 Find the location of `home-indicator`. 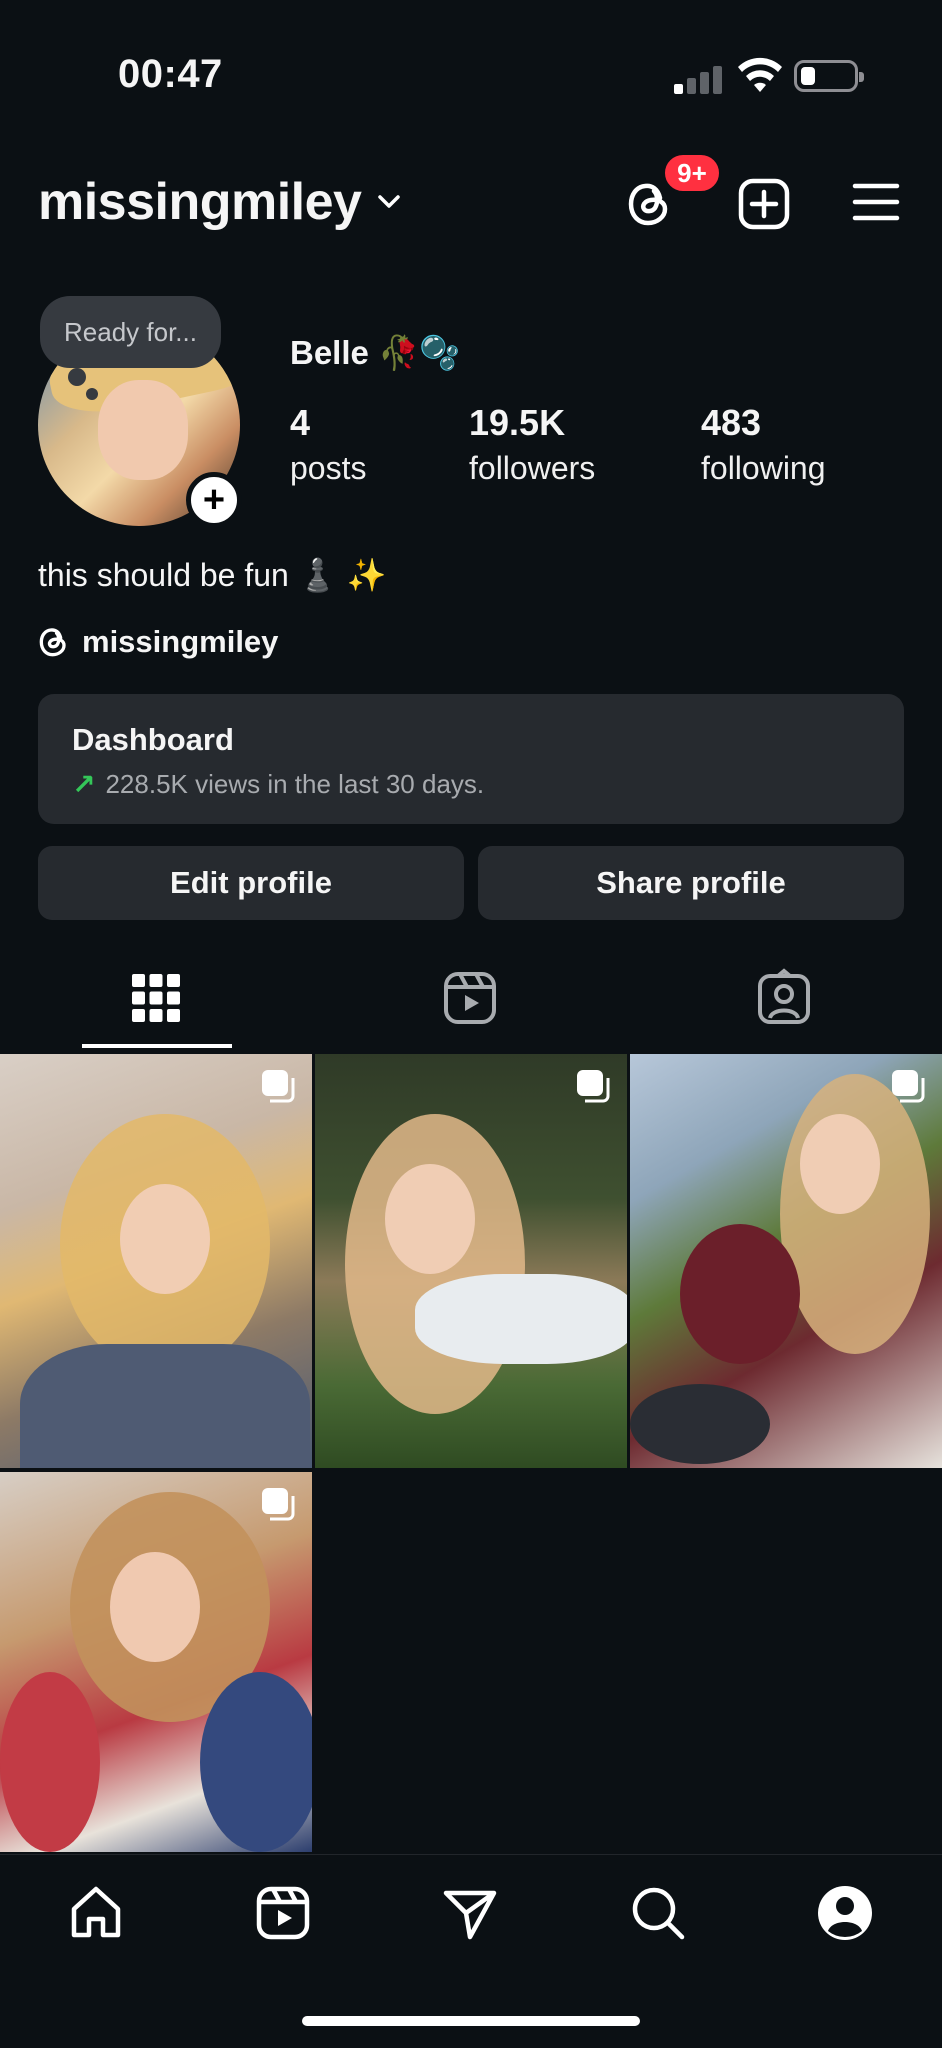

home-indicator is located at coordinates (471, 2021).